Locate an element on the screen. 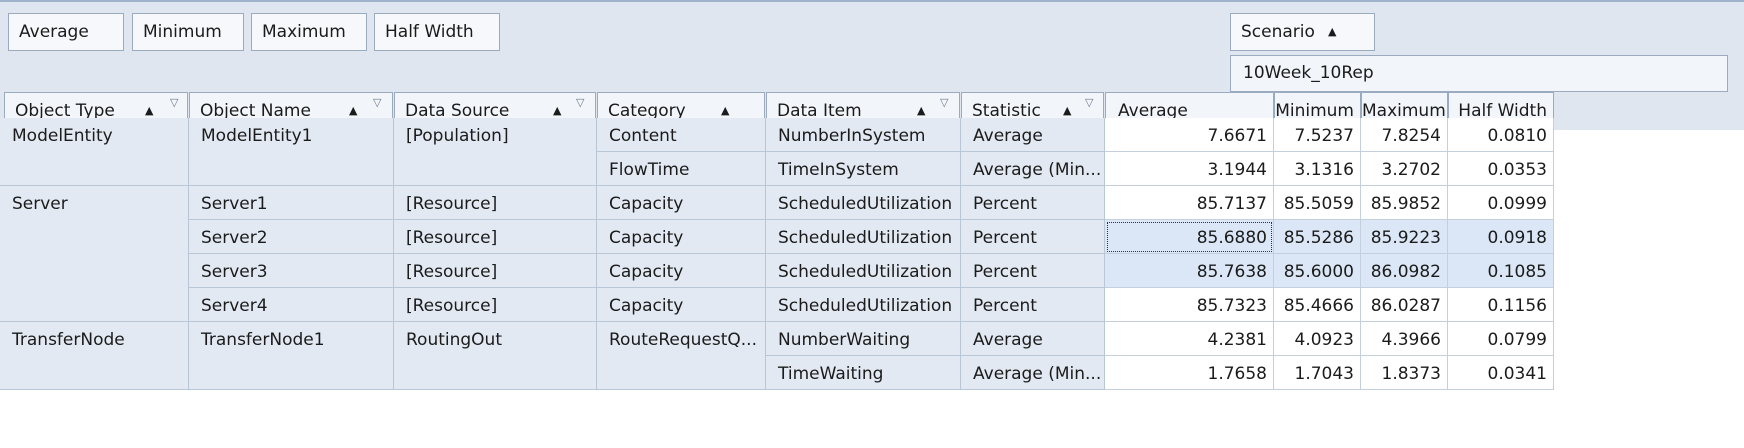 The image size is (1744, 448). data-cell-maximum: 86.0982 is located at coordinates (1404, 271).